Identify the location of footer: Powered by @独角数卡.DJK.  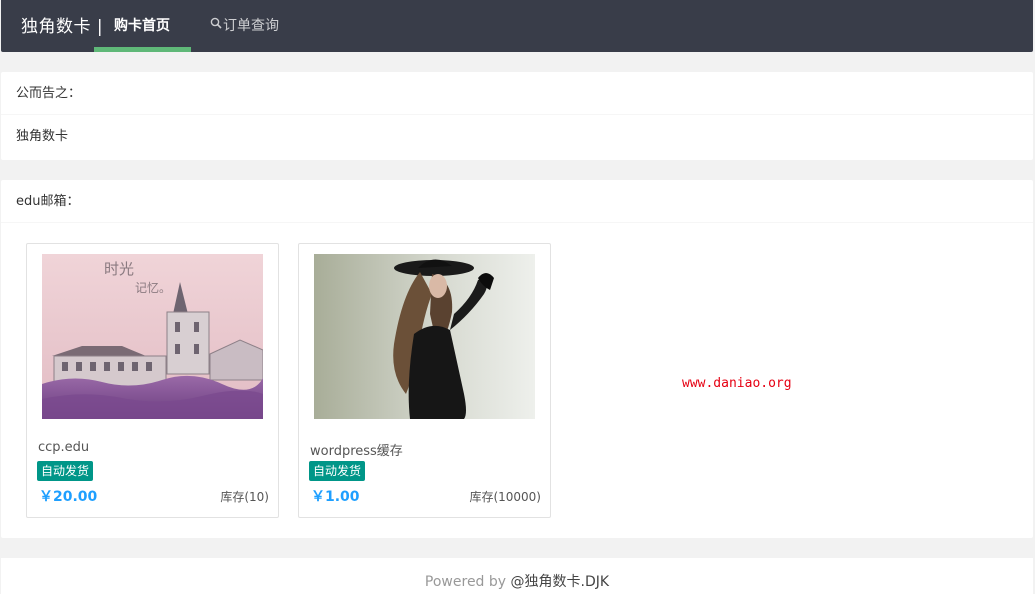
(517, 576).